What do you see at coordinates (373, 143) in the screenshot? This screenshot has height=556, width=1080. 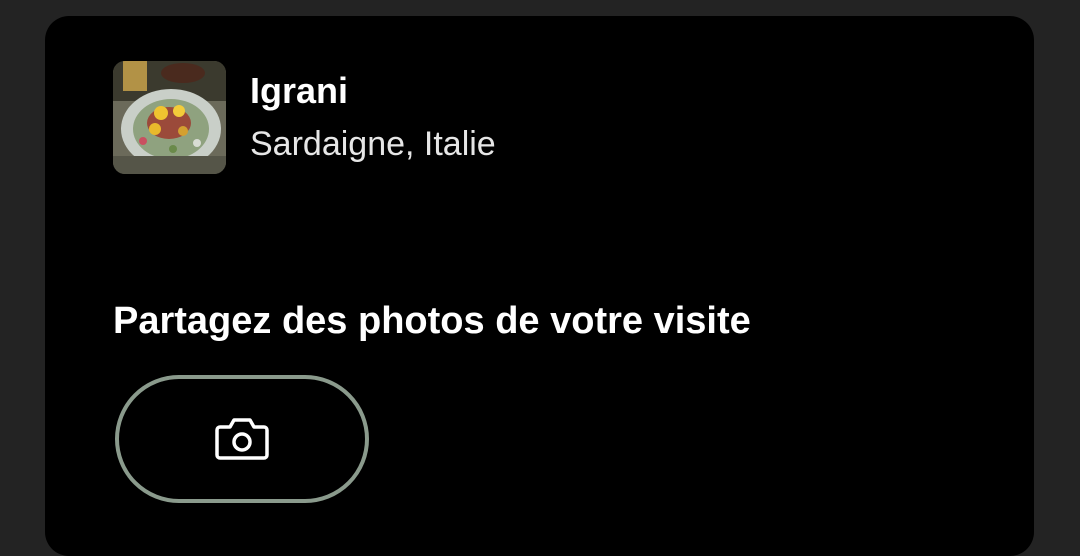 I see `place-location: Sardaigne, Italie` at bounding box center [373, 143].